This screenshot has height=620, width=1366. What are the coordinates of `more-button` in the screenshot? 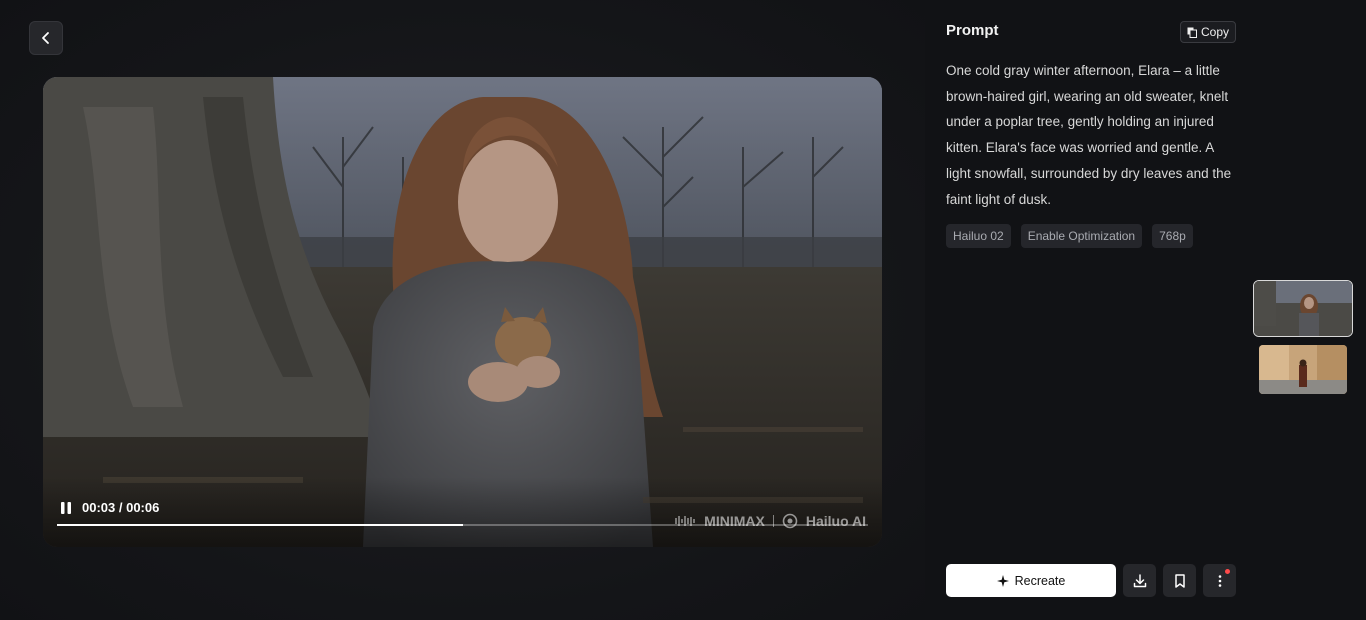 It's located at (1219, 580).